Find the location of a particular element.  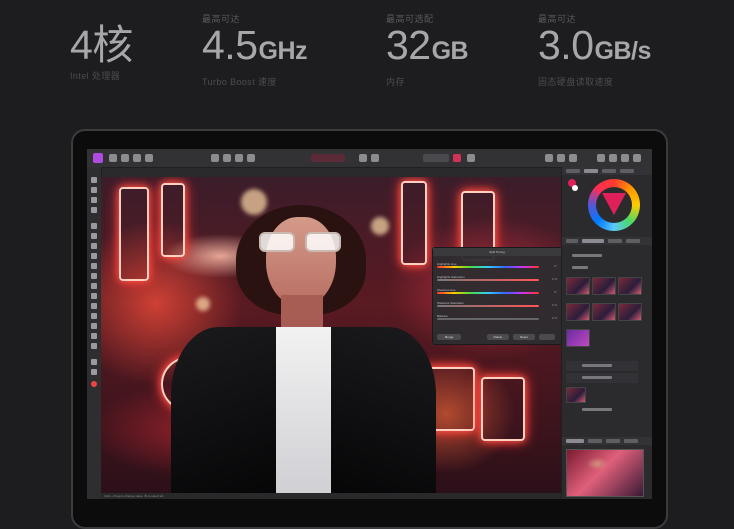

shadows-saturation-slider is located at coordinates (488, 306).